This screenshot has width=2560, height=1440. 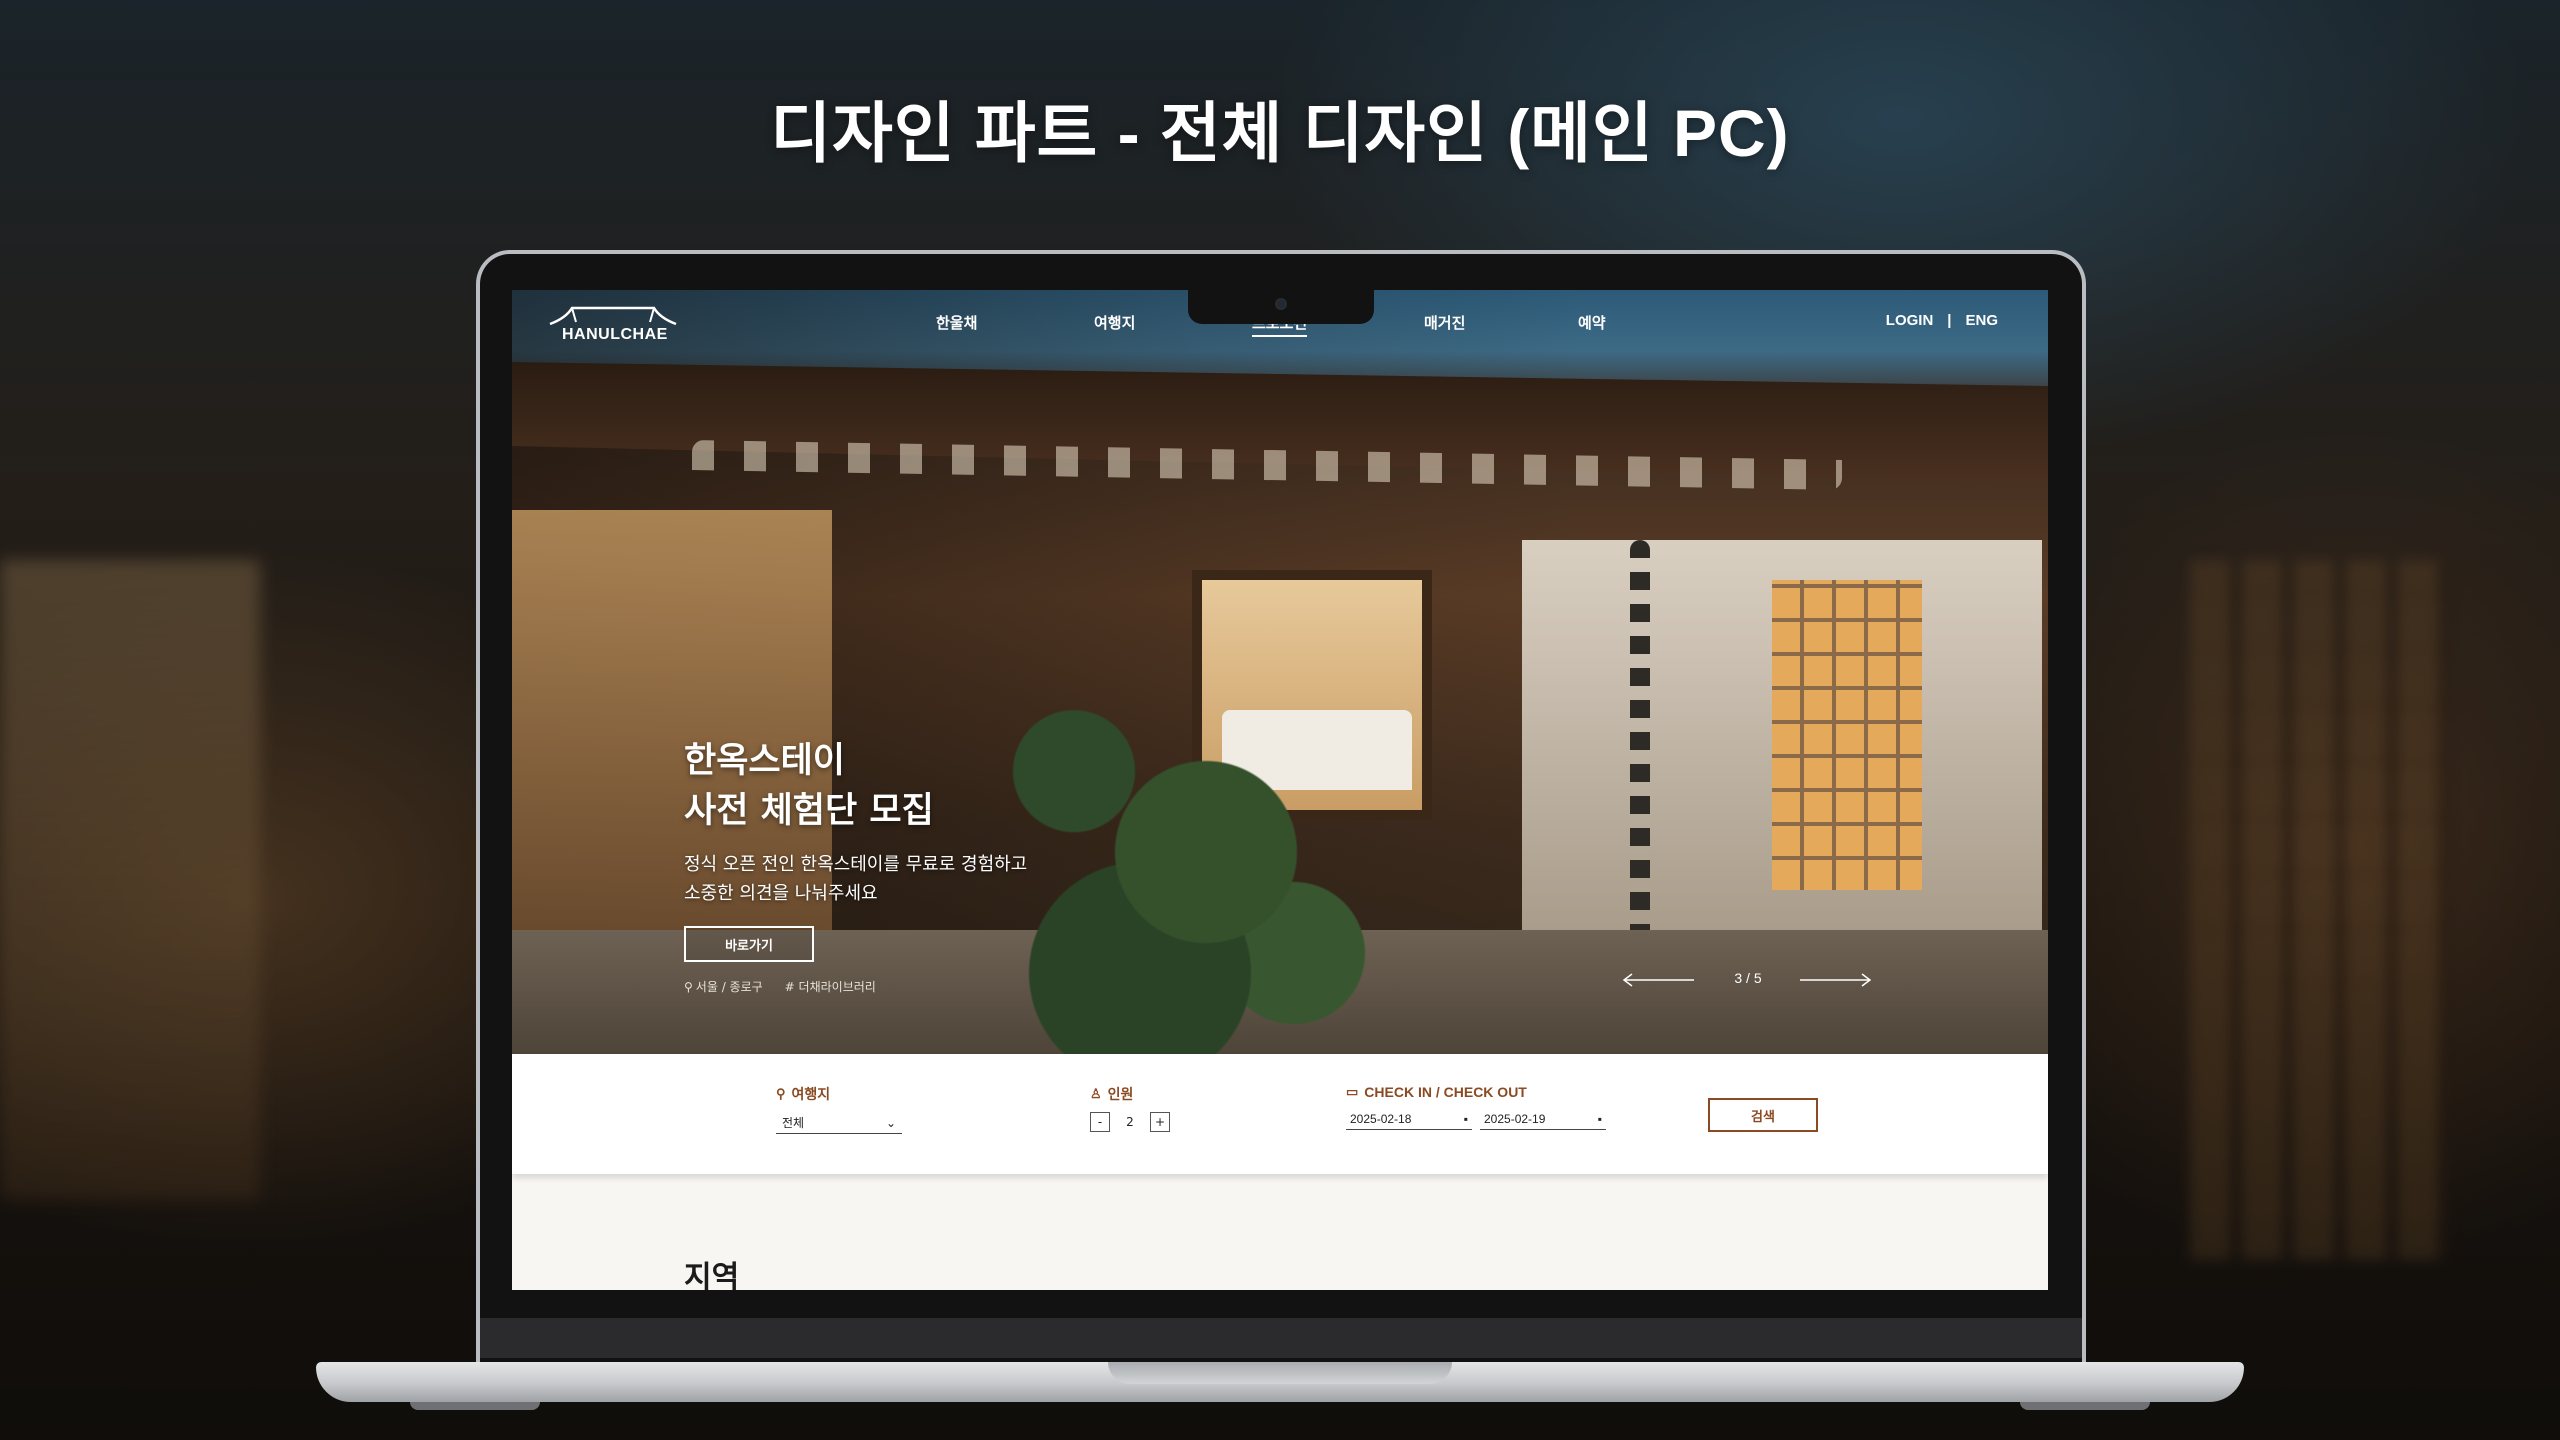 What do you see at coordinates (130, 880) in the screenshot?
I see `background-door` at bounding box center [130, 880].